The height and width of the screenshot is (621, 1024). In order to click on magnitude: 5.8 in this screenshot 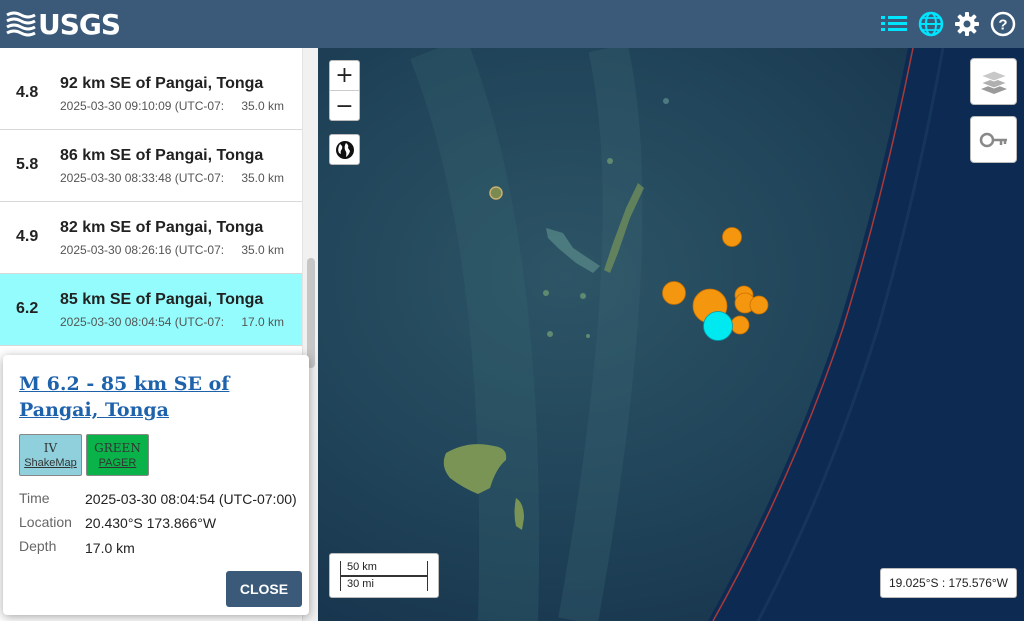, I will do `click(27, 164)`.